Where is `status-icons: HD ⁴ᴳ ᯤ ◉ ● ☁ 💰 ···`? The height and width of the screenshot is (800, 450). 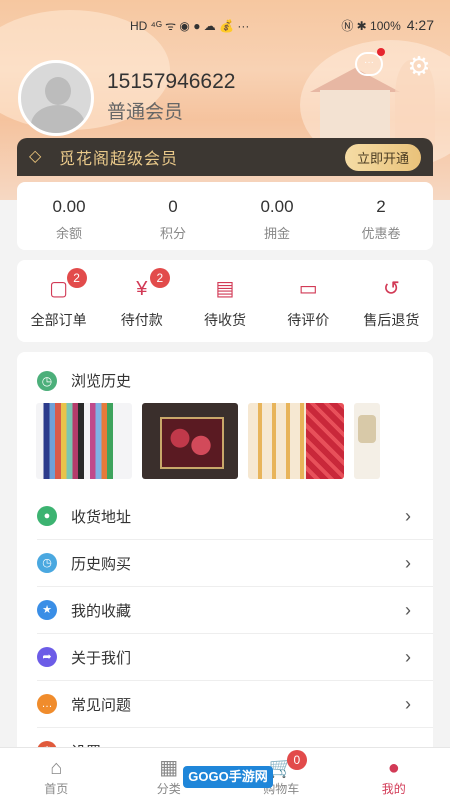
status-icons: HD ⁴ᴳ ᯤ ◉ ● ☁ 💰 ··· is located at coordinates (190, 25).